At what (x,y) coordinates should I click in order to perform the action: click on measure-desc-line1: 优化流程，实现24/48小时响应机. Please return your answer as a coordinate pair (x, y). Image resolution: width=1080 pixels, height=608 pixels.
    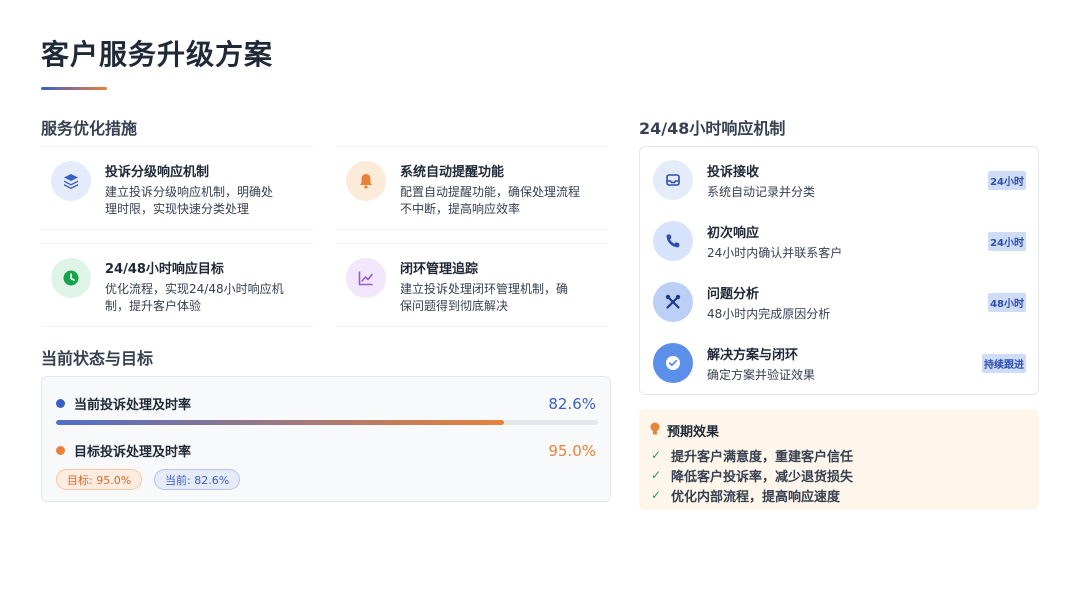
    Looking at the image, I should click on (194, 289).